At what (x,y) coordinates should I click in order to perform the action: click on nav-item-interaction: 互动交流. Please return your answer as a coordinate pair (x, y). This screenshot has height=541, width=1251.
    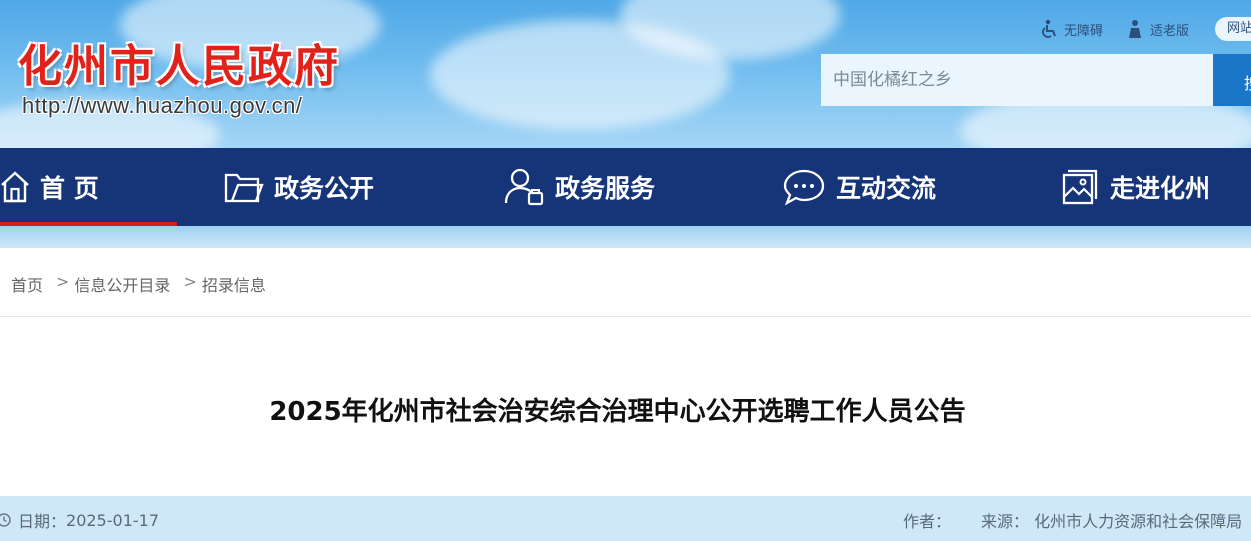
    Looking at the image, I should click on (859, 187).